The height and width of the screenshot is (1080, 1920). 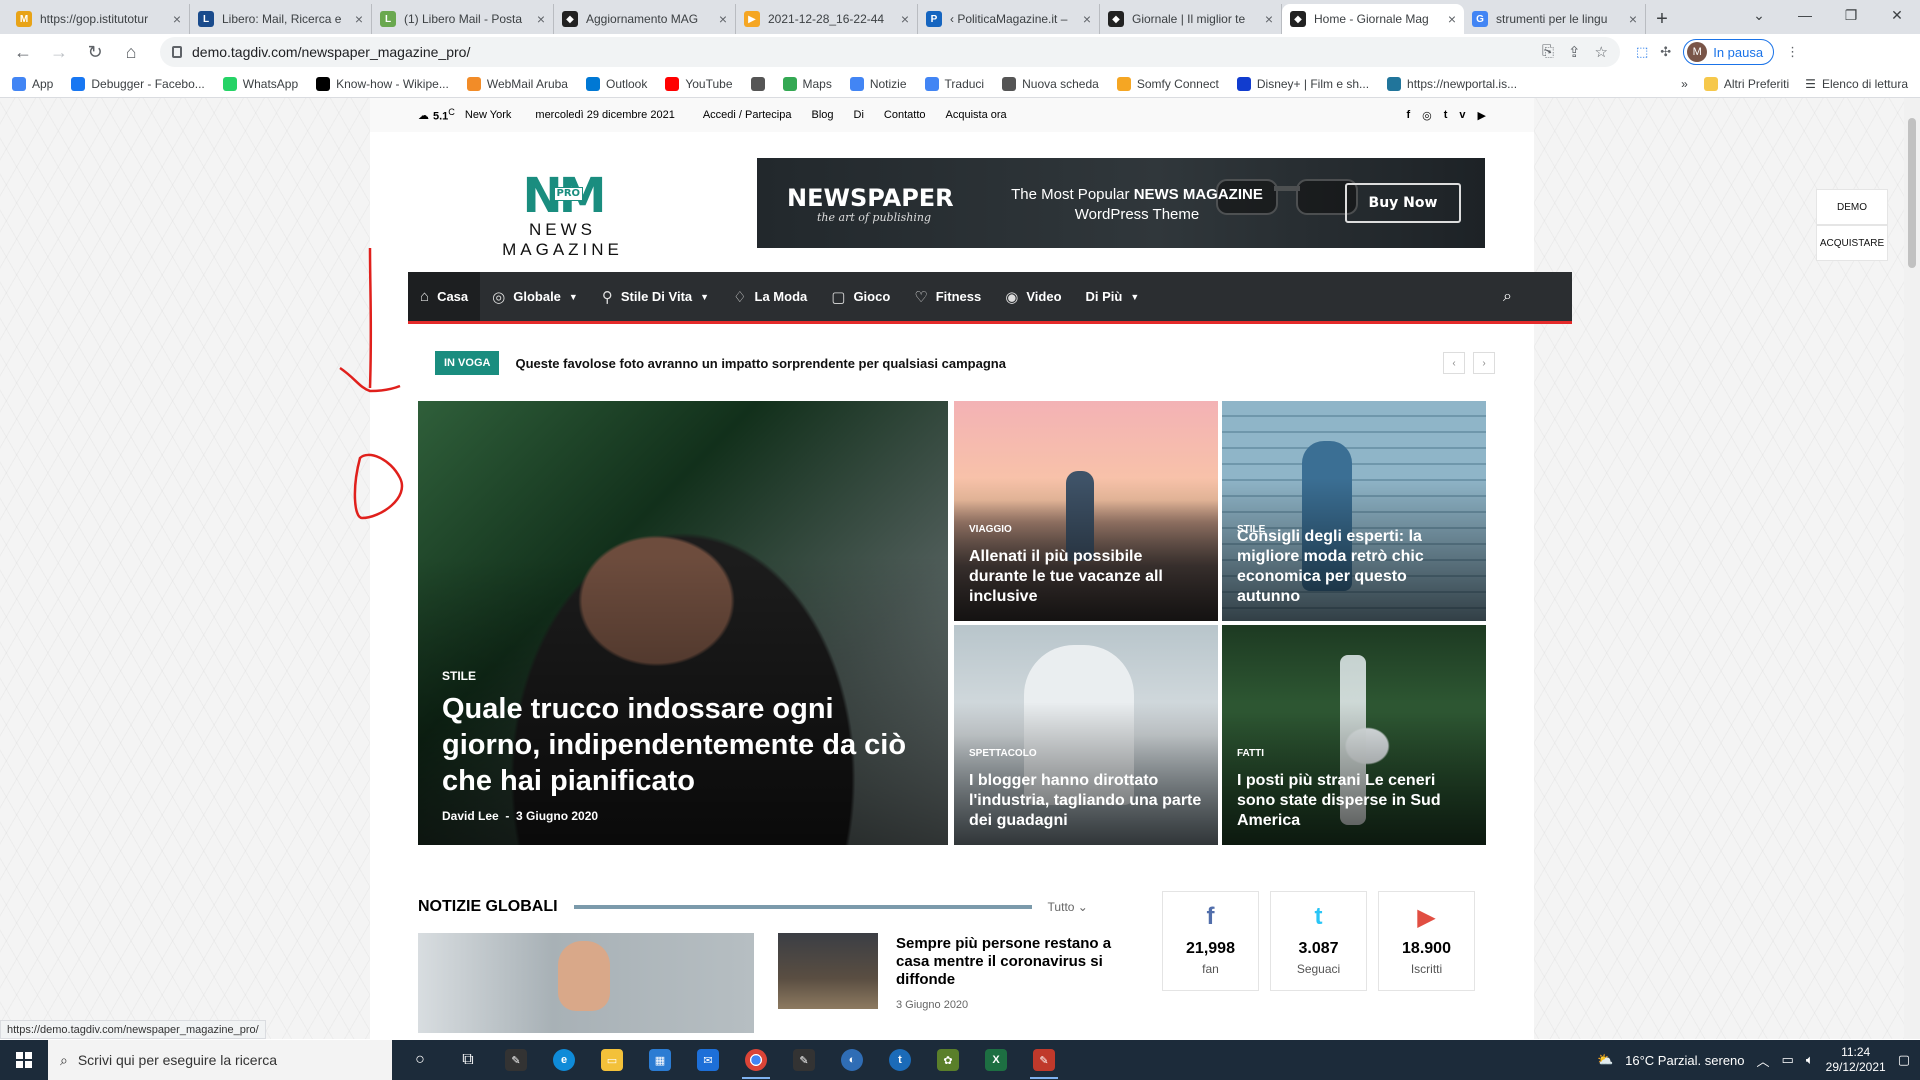 What do you see at coordinates (1003, 753) in the screenshot?
I see `card-category: SPETTACOLO` at bounding box center [1003, 753].